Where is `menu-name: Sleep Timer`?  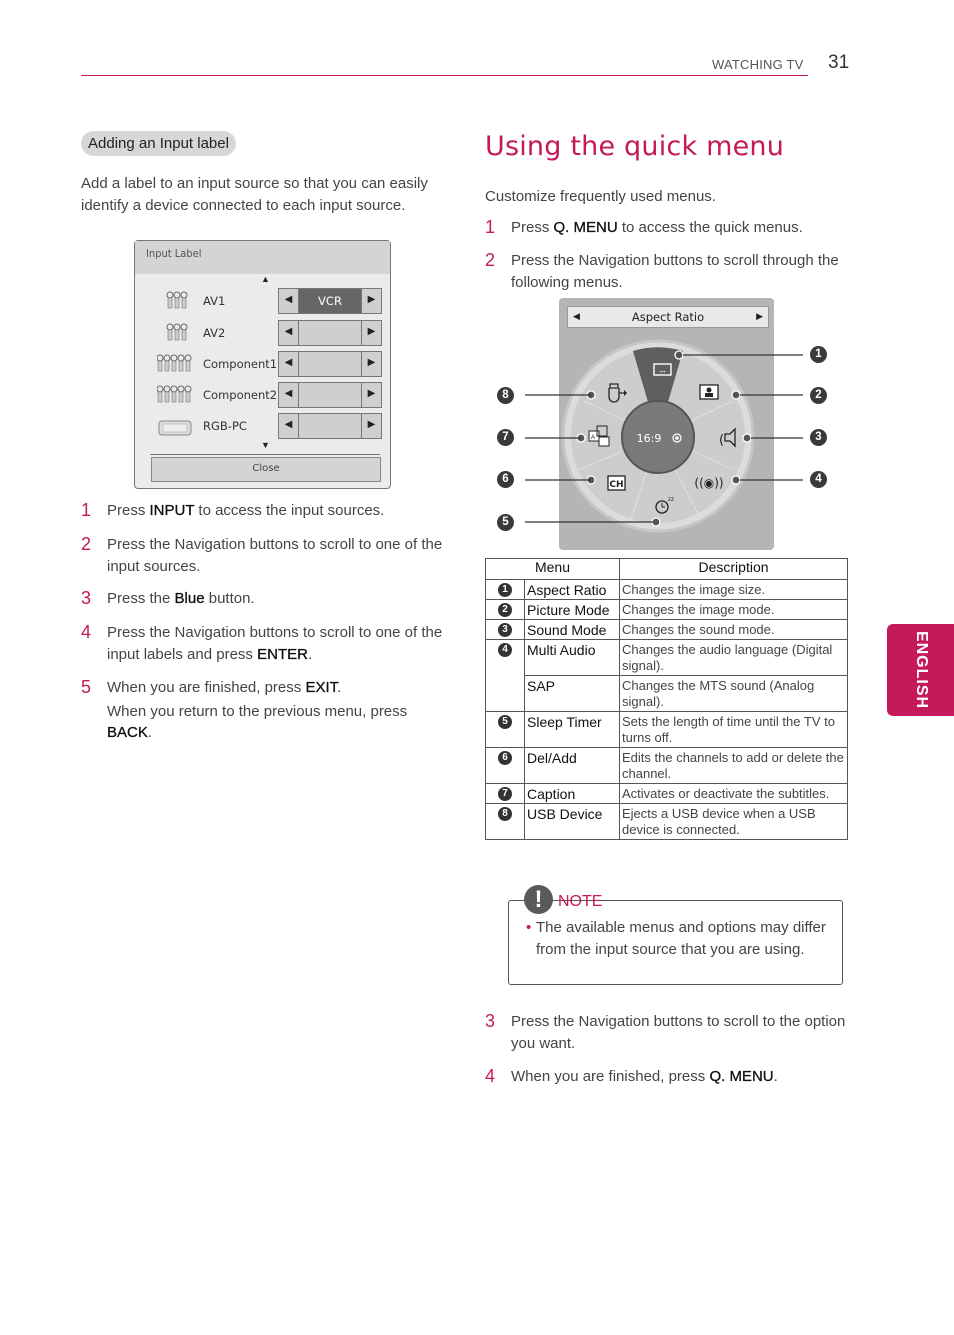 menu-name: Sleep Timer is located at coordinates (572, 729).